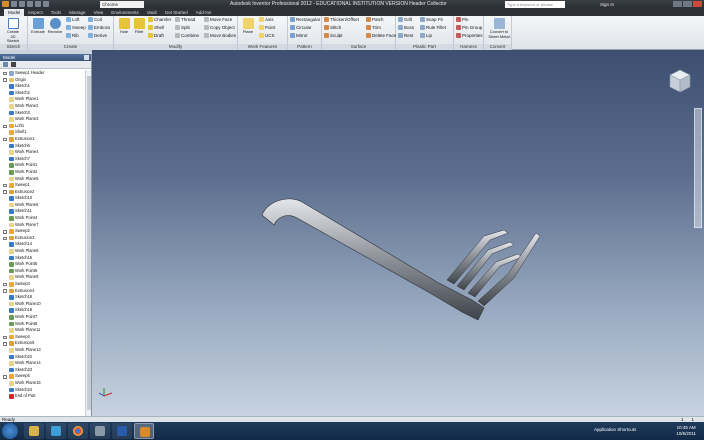 This screenshot has height=440, width=704. What do you see at coordinates (89, 243) in the screenshot?
I see `scrollbar-thumb` at bounding box center [89, 243].